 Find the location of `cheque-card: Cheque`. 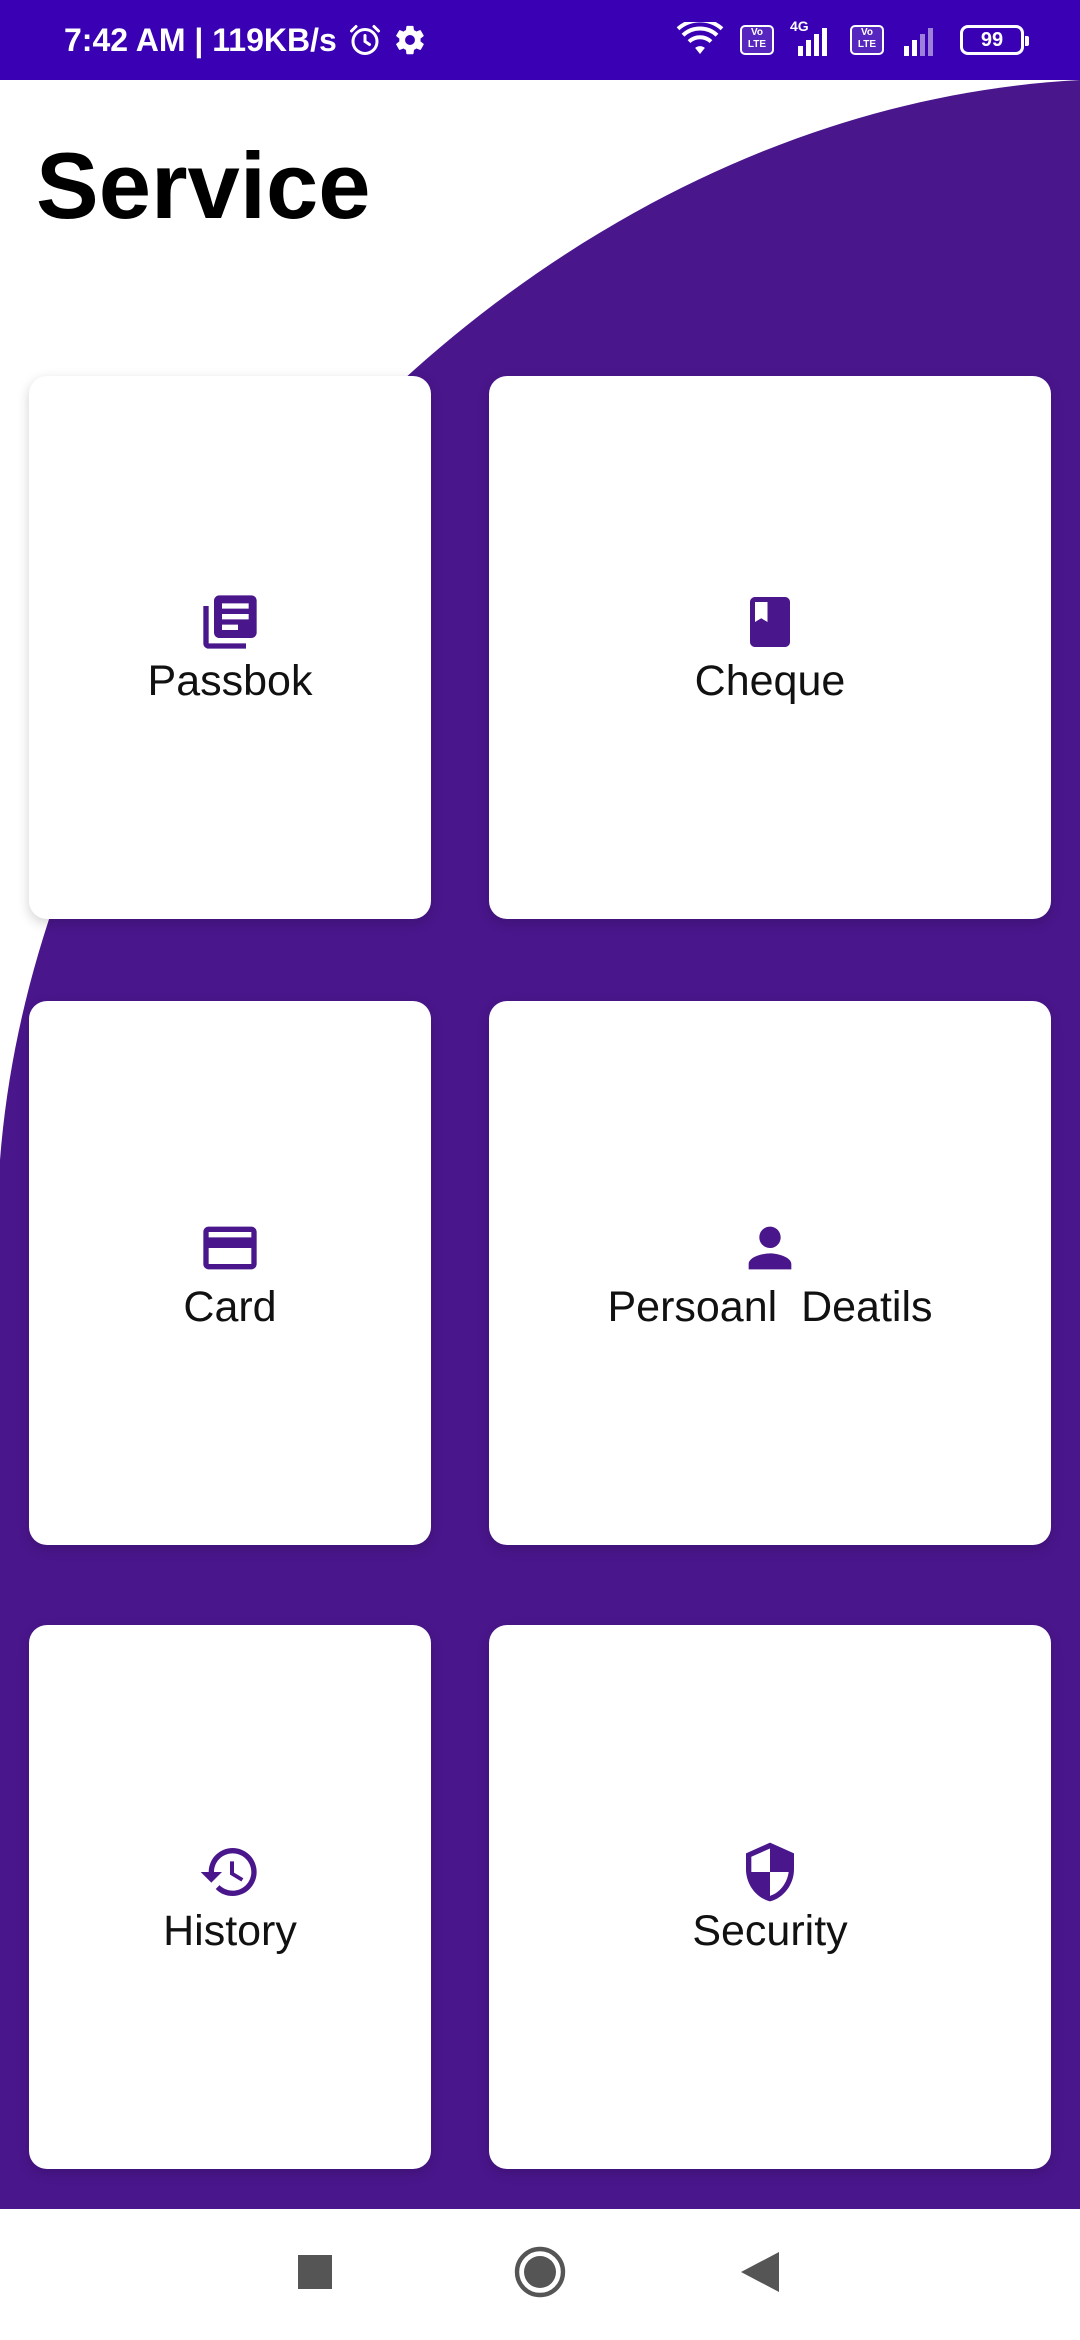

cheque-card: Cheque is located at coordinates (770, 647).